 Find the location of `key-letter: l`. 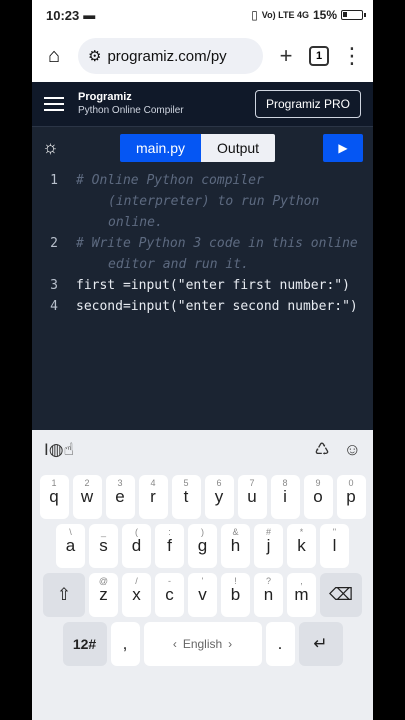

key-letter: l is located at coordinates (334, 545).